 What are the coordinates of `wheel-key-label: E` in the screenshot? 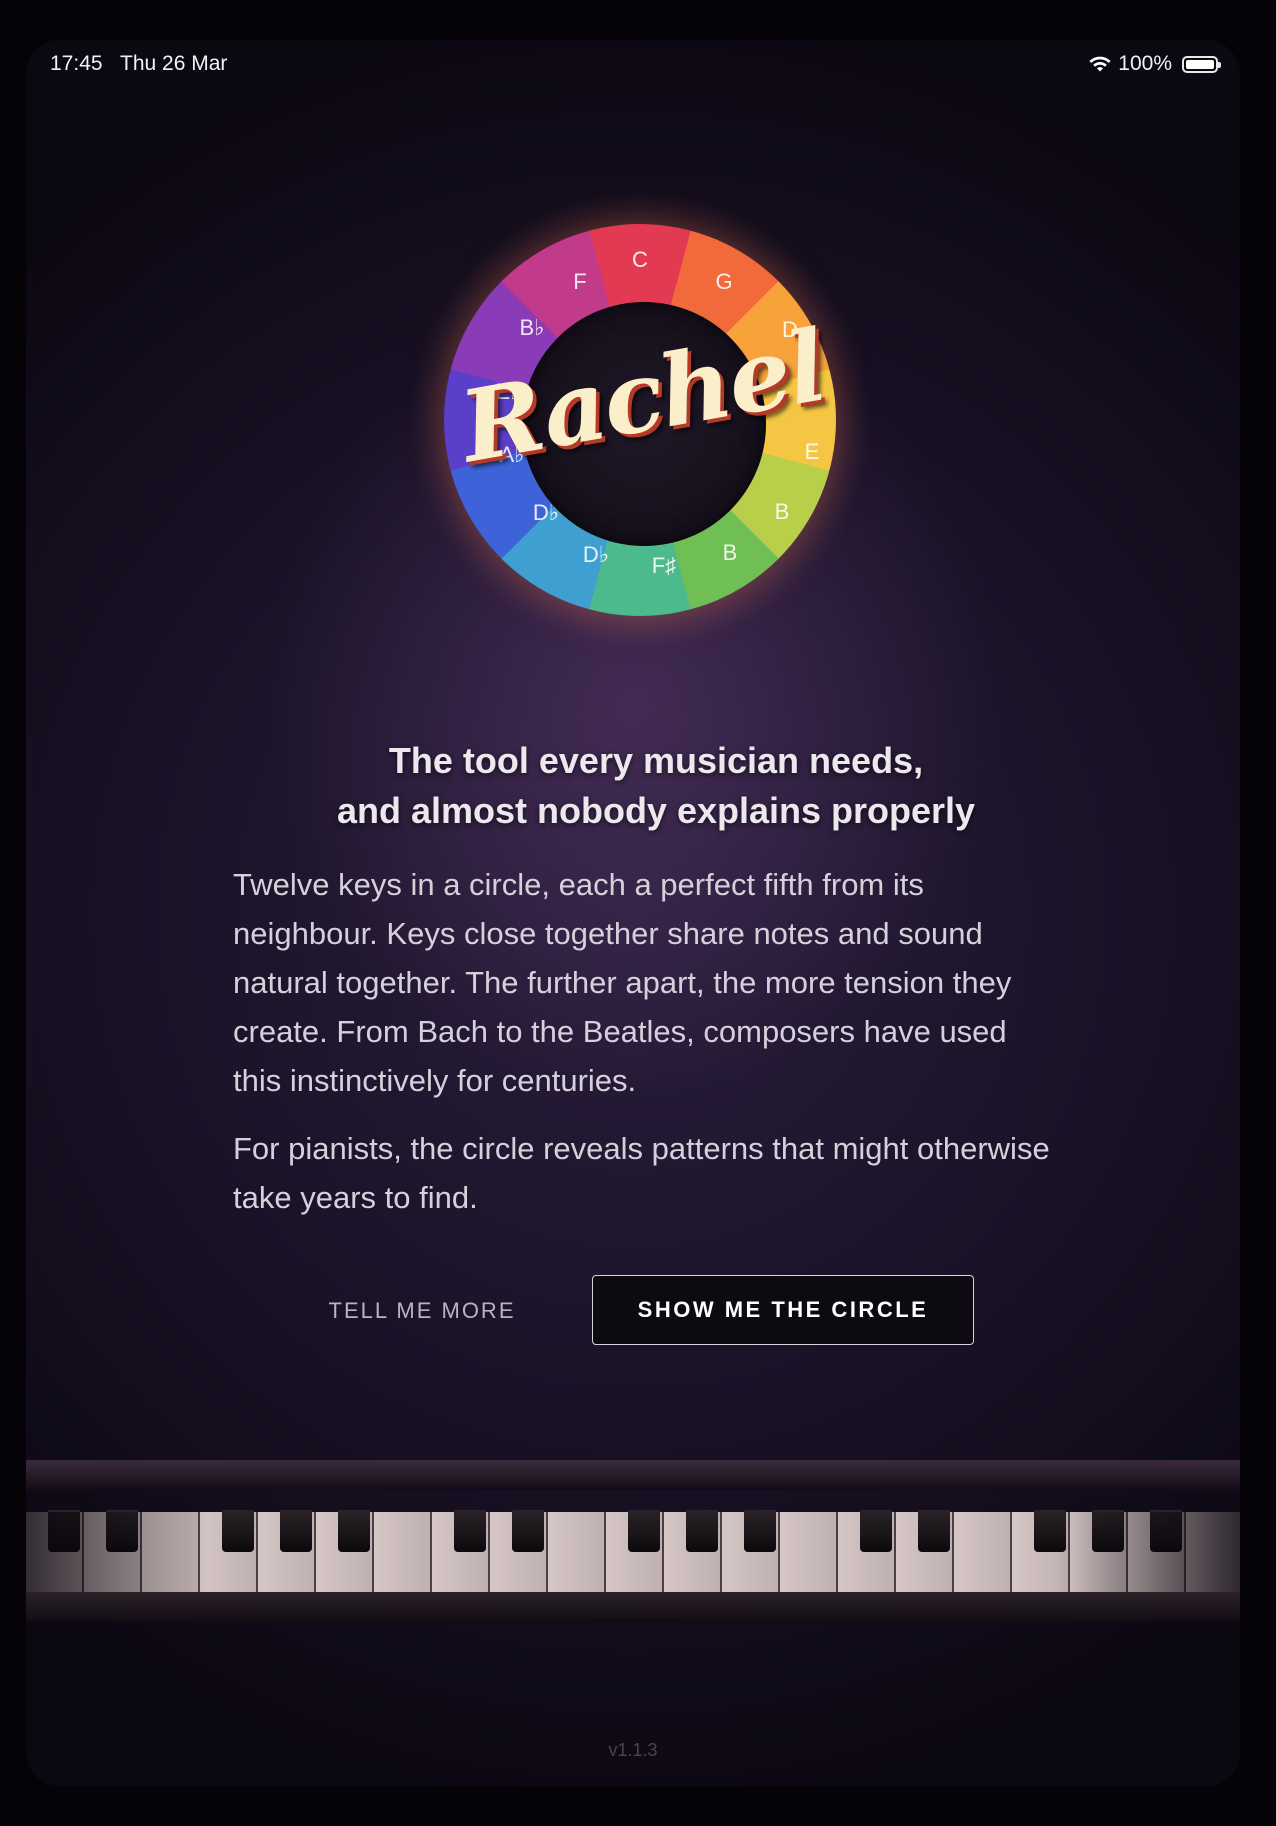 It's located at (812, 451).